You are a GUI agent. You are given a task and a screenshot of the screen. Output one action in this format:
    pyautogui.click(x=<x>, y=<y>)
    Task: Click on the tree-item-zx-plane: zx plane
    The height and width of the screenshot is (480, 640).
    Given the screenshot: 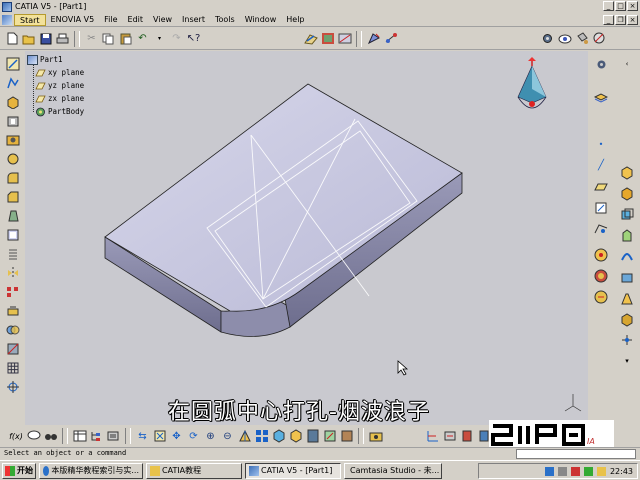 What is the action you would take?
    pyautogui.click(x=55, y=98)
    